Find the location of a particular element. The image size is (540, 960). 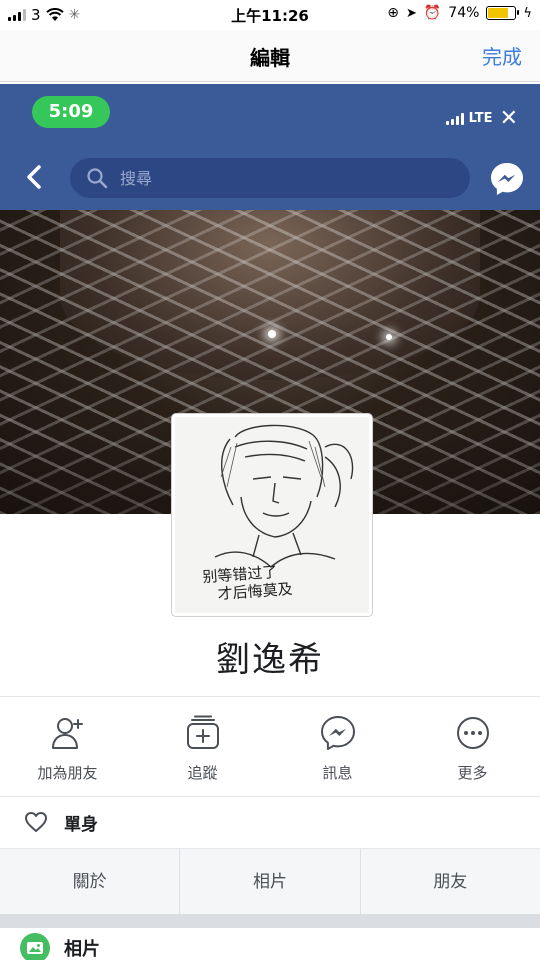

rotation-lock-icon: ⊕ is located at coordinates (393, 13).